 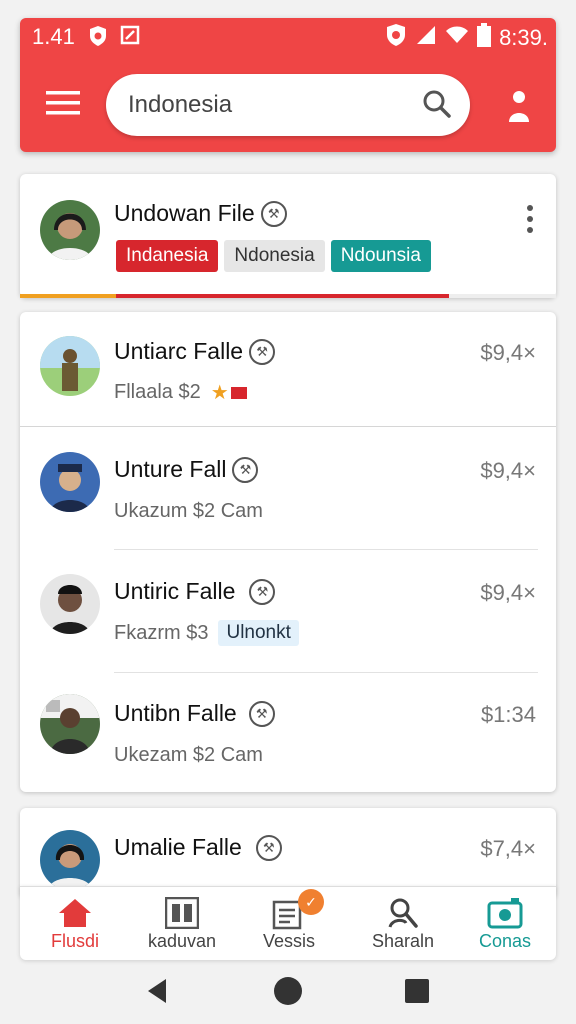 I want to click on search-icon, so click(x=437, y=106).